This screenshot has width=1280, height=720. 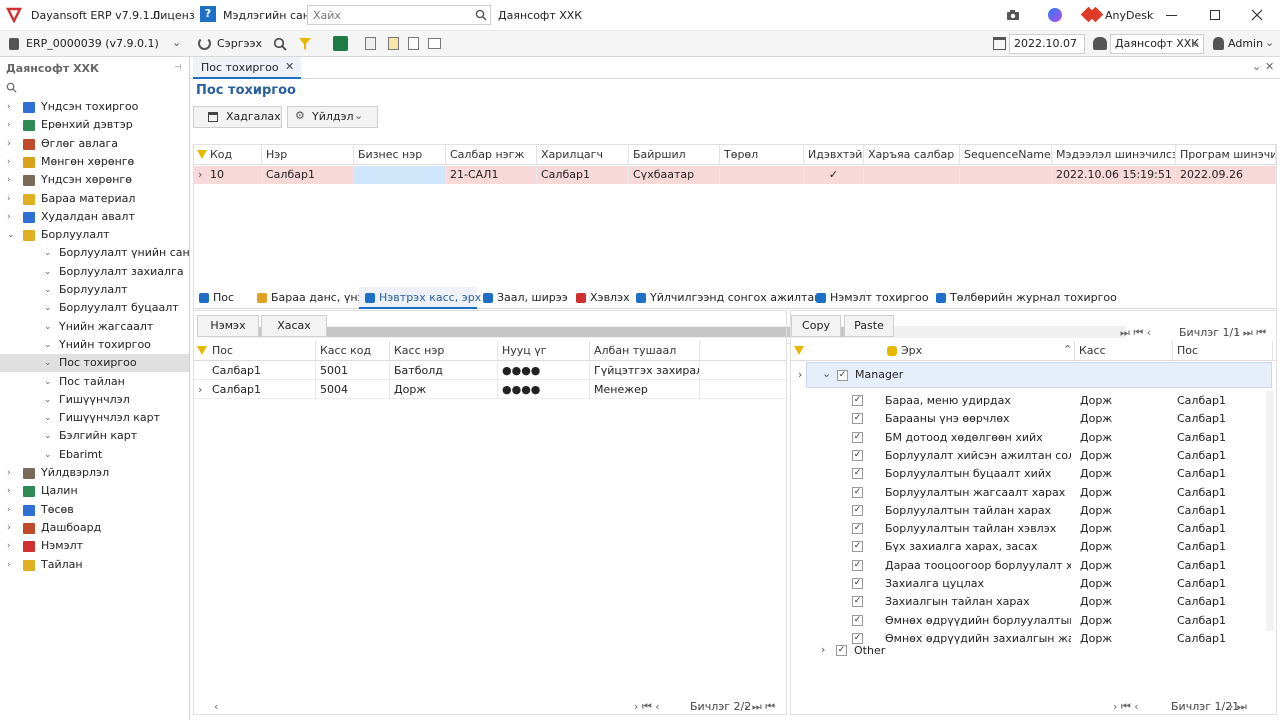 I want to click on column-header: Байршил, so click(x=674, y=155).